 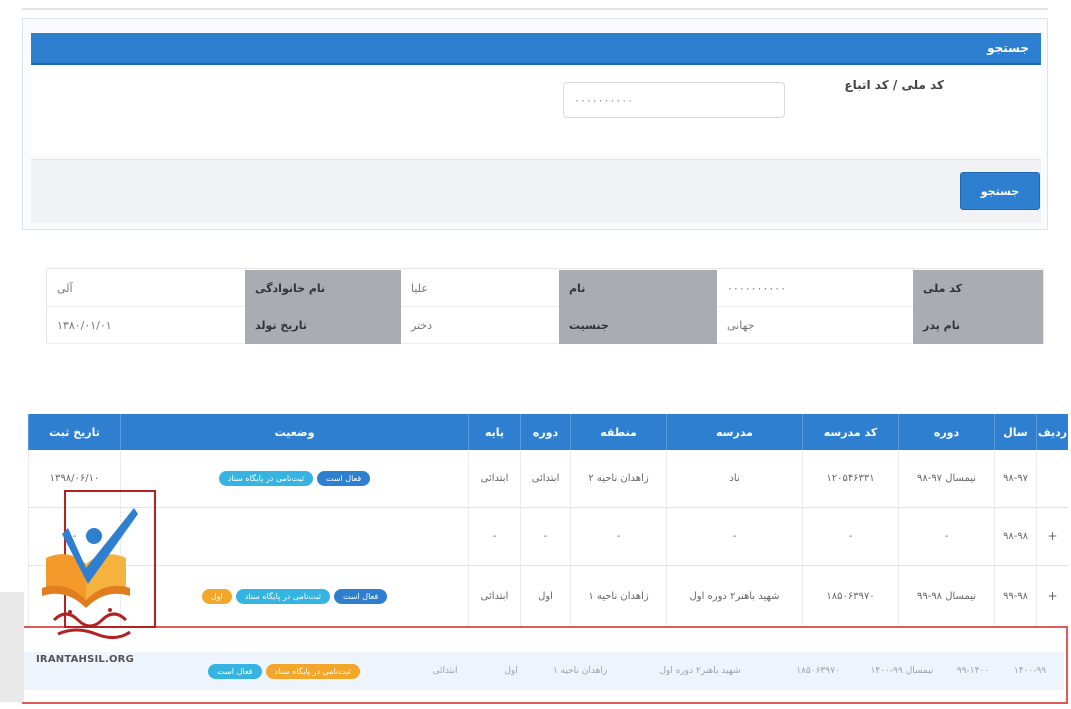 What do you see at coordinates (902, 671) in the screenshot?
I see `hl-cell-term: نیمسال ۹۹-۱۴۰۰` at bounding box center [902, 671].